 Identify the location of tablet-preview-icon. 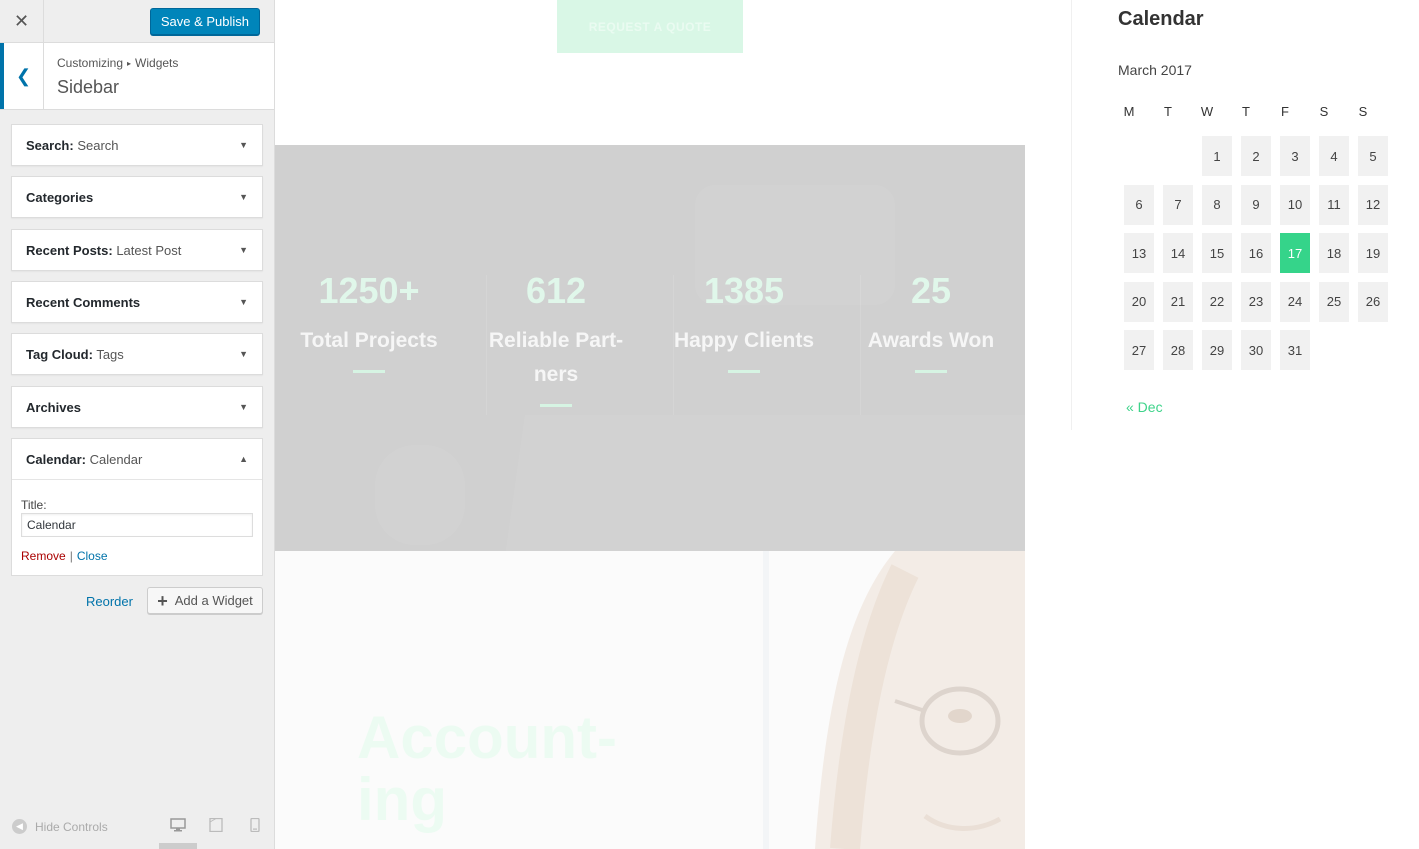
(216, 825).